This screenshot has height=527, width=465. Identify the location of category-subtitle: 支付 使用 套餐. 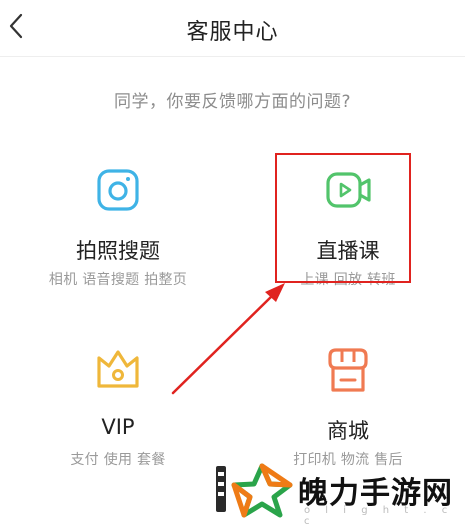
(118, 460).